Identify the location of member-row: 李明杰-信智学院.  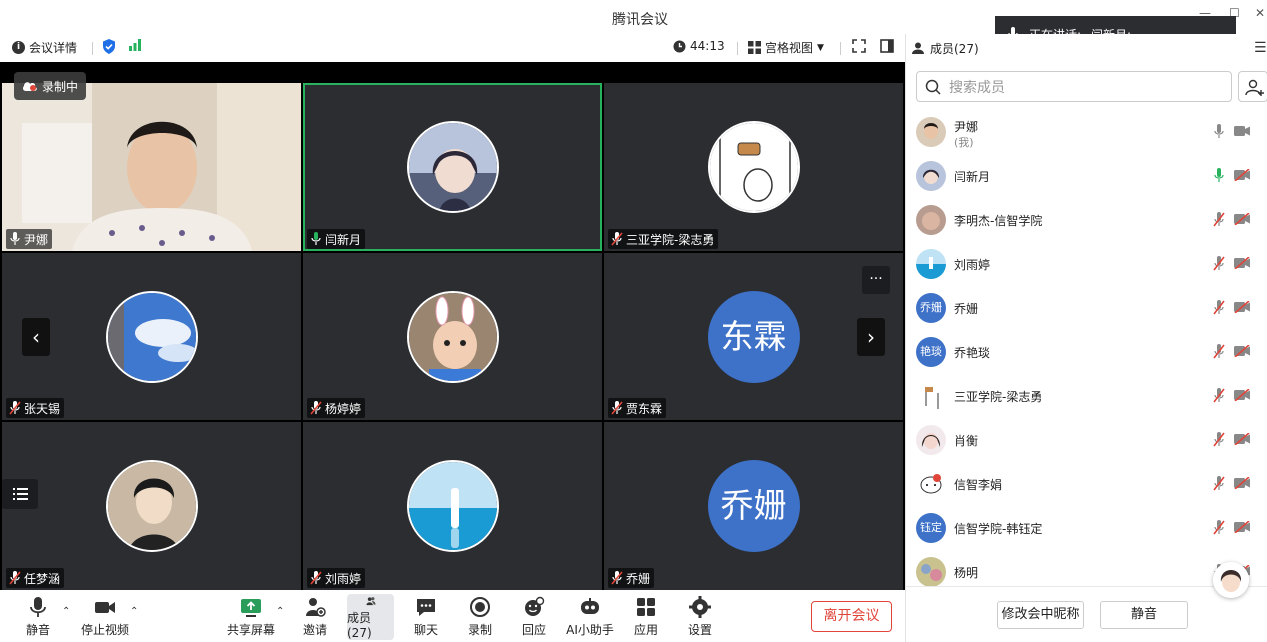
(1086, 220).